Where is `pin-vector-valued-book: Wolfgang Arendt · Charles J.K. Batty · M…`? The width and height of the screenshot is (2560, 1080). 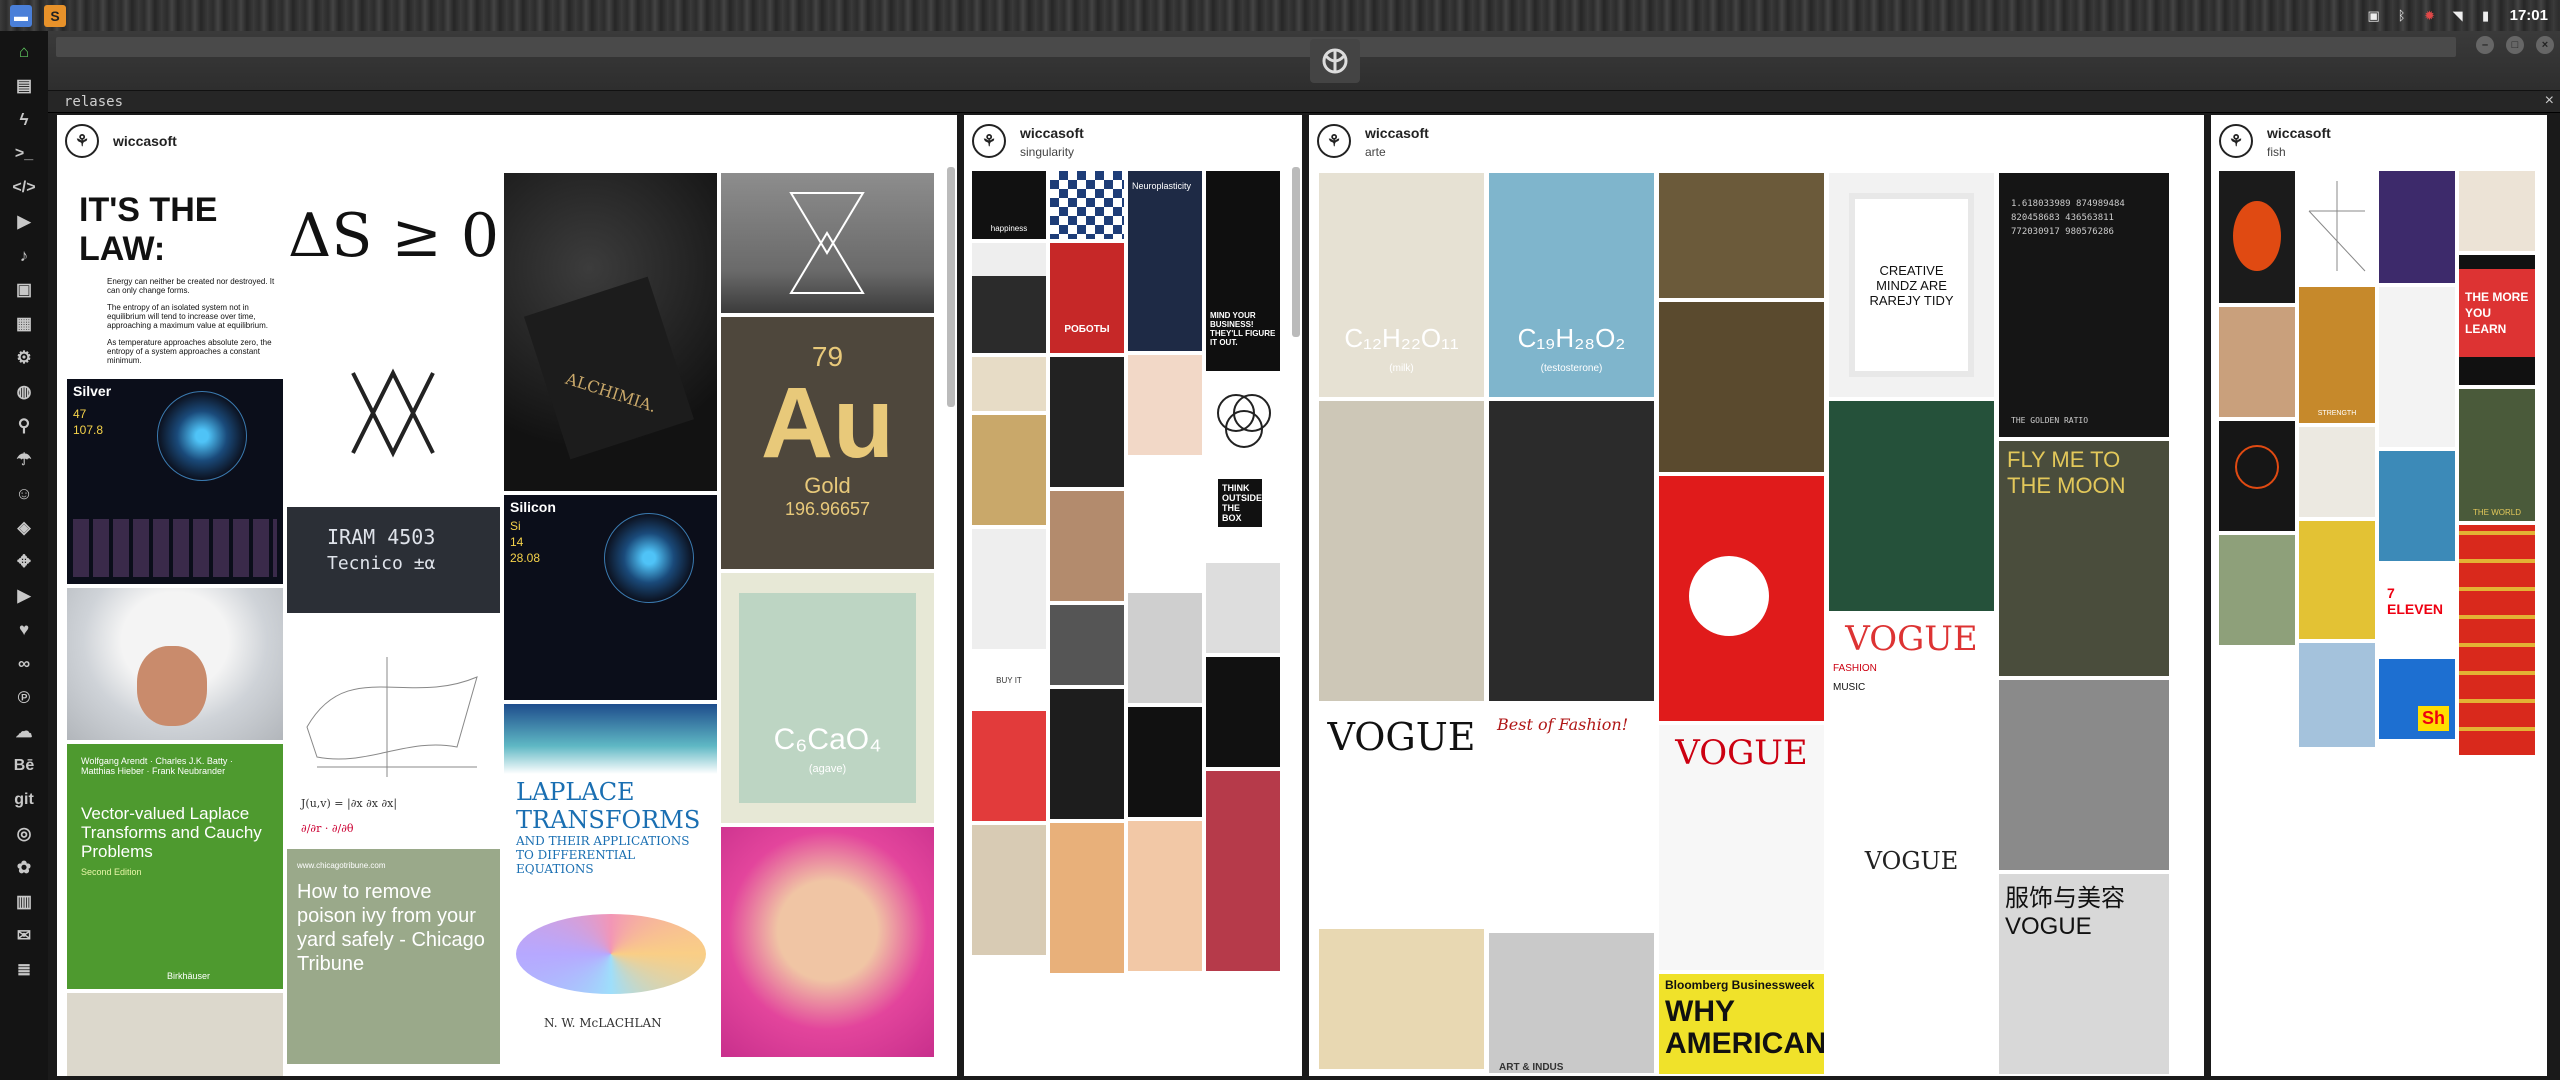 pin-vector-valued-book: Wolfgang Arendt · Charles J.K. Batty · M… is located at coordinates (175, 866).